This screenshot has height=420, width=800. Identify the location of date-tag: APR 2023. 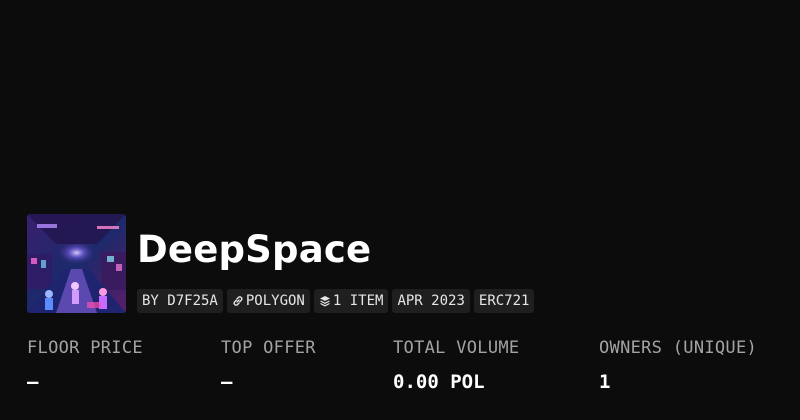
(431, 301).